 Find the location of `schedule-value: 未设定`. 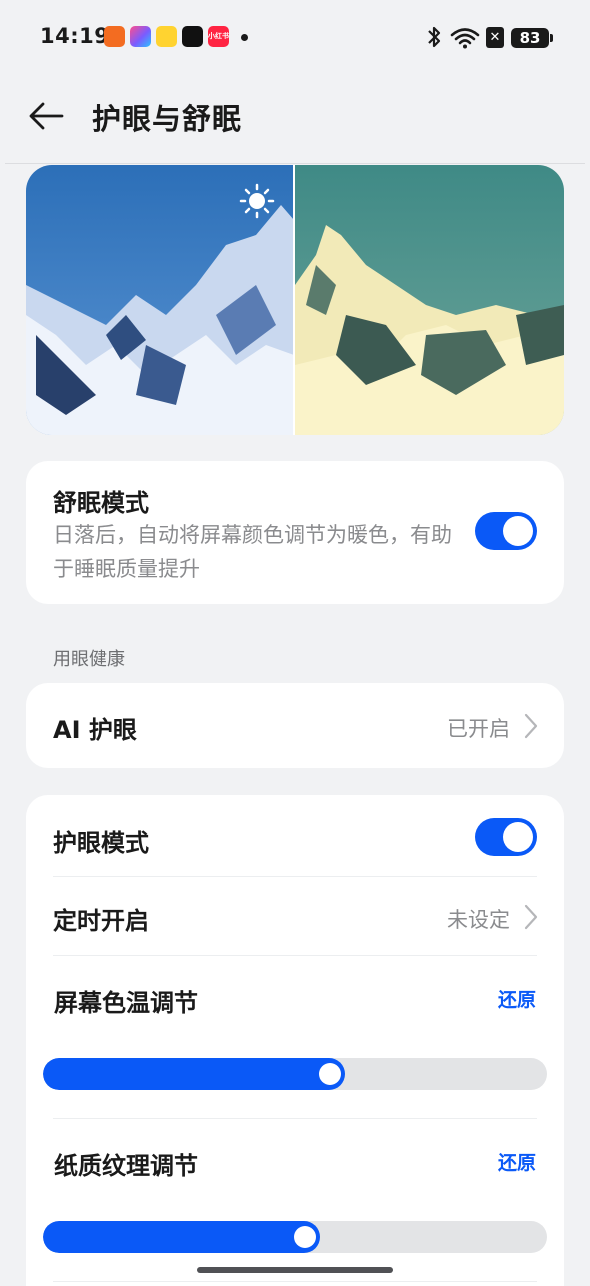

schedule-value: 未设定 is located at coordinates (478, 920).